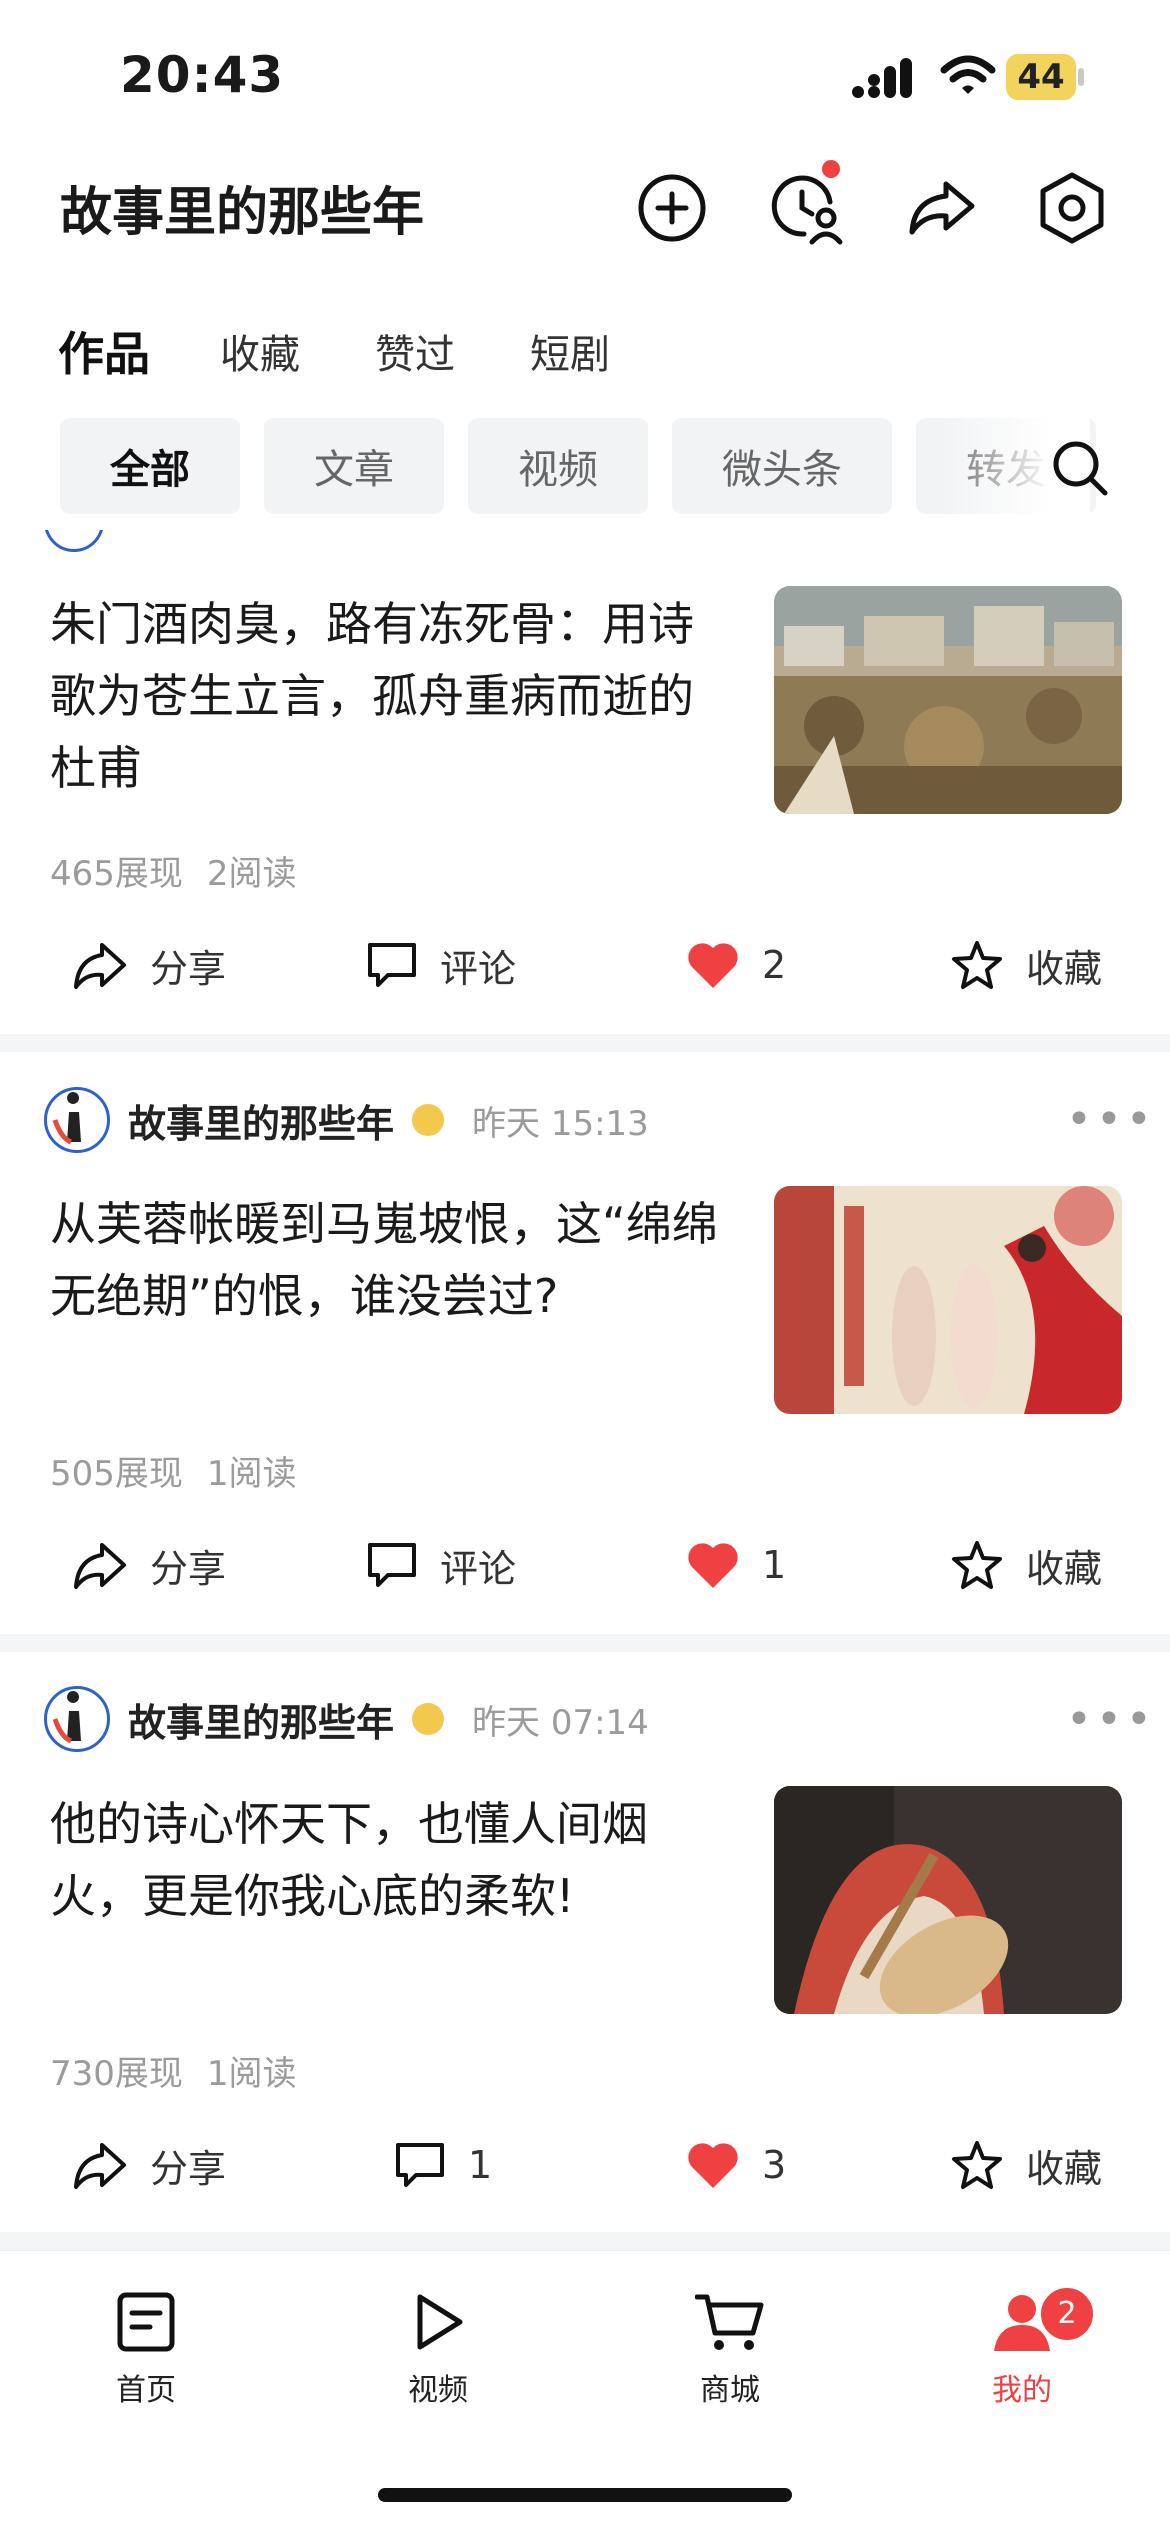 This screenshot has width=1170, height=2533. What do you see at coordinates (146, 2322) in the screenshot?
I see `home-doc-icon` at bounding box center [146, 2322].